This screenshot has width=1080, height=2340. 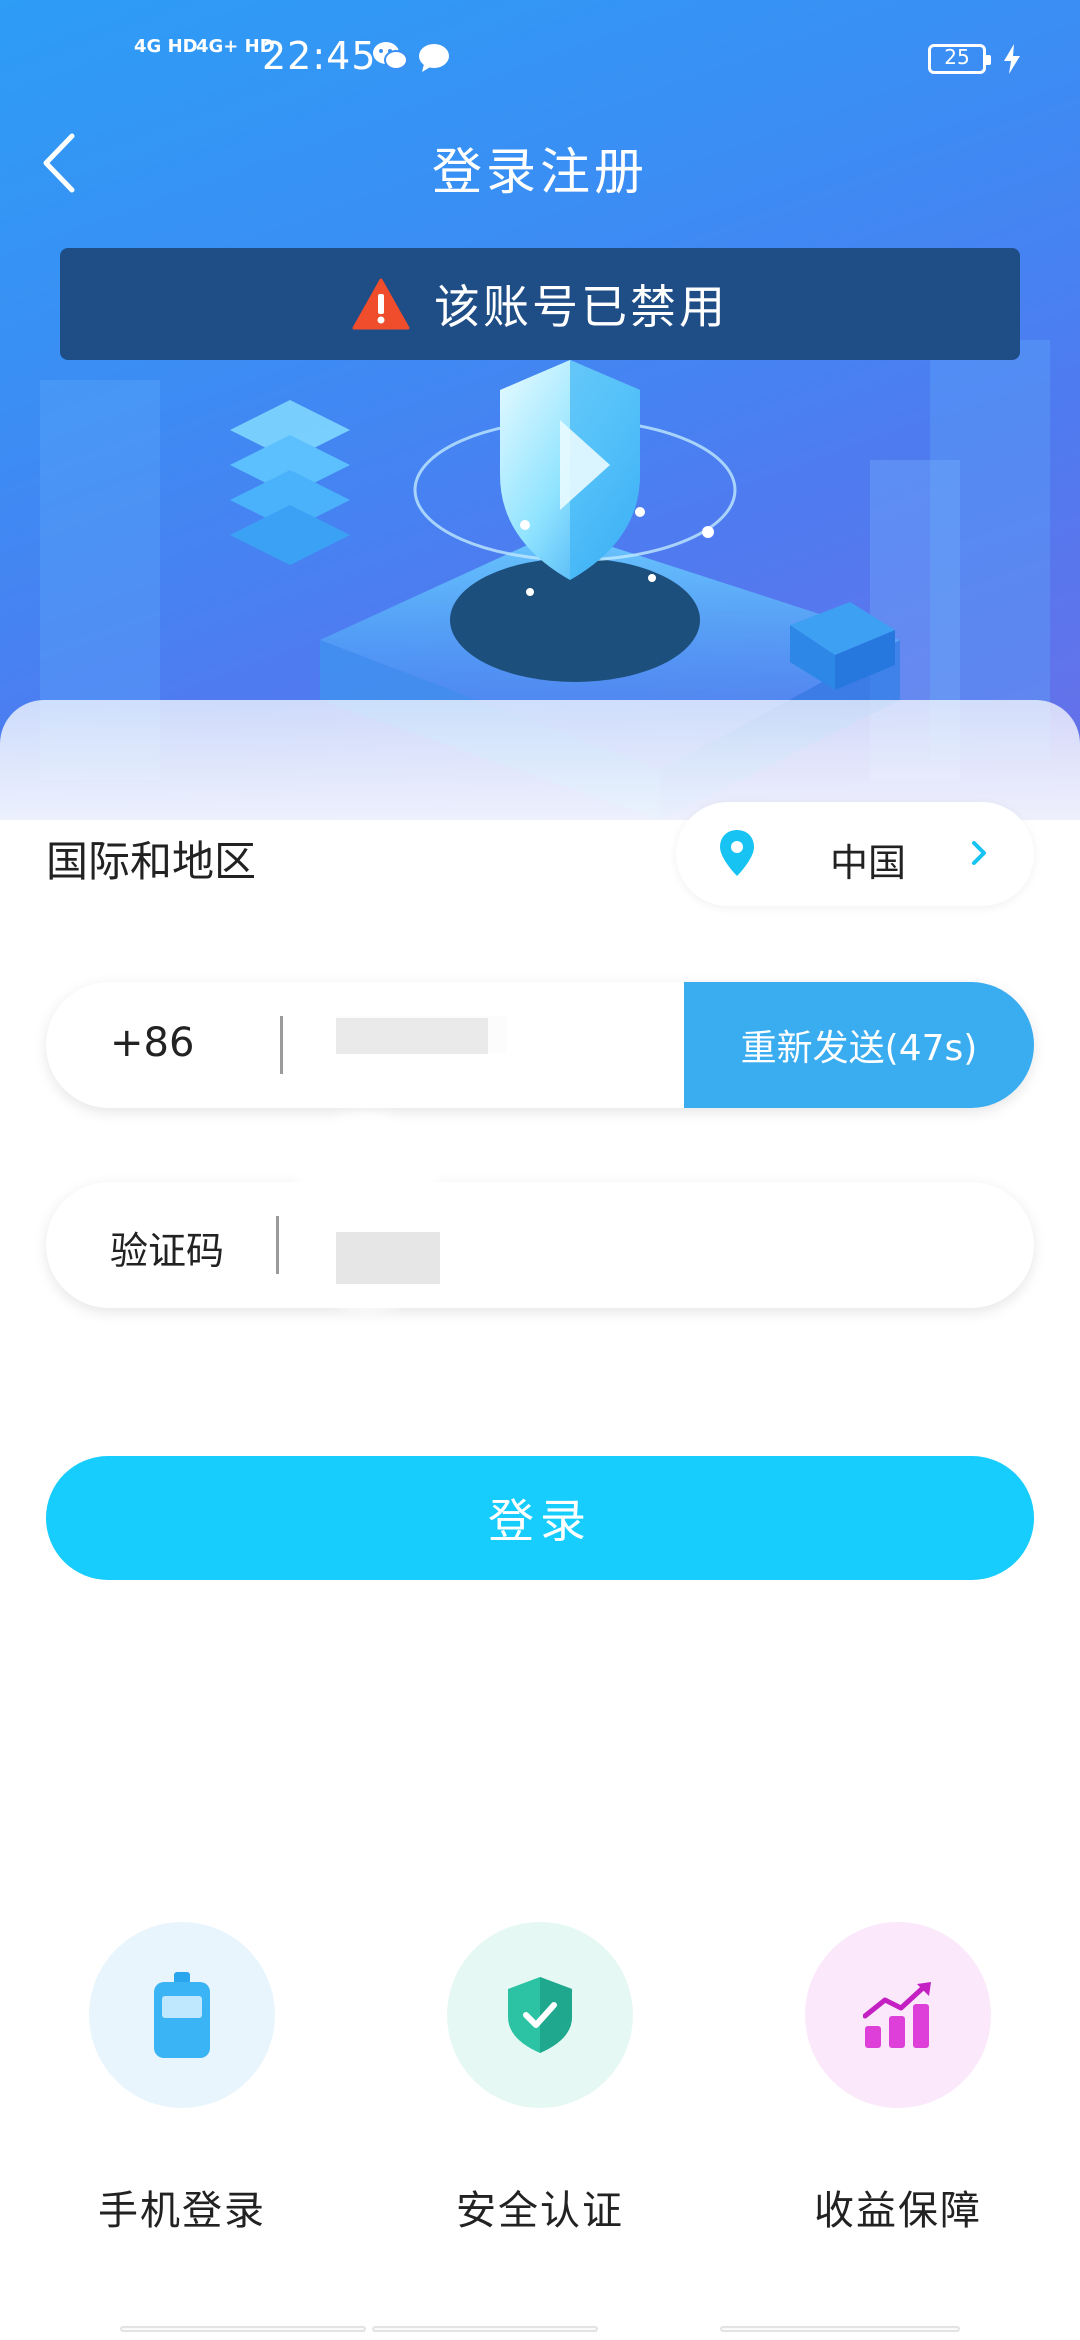 What do you see at coordinates (859, 1045) in the screenshot?
I see `resend-code-button: 重新发送(47s)` at bounding box center [859, 1045].